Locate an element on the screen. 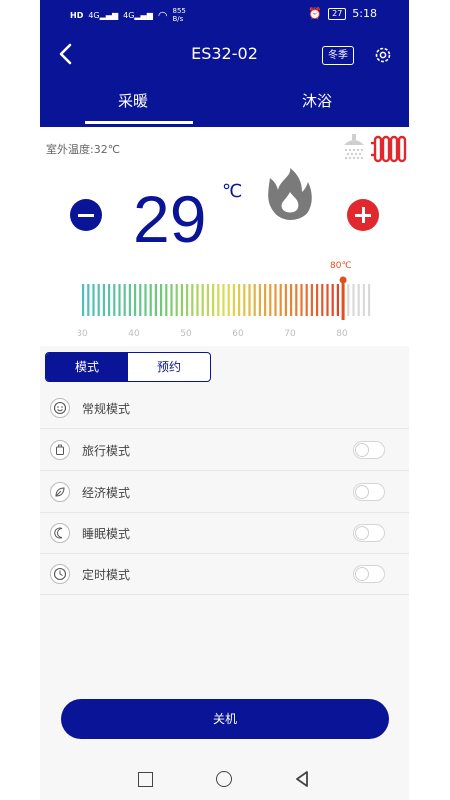 The image size is (450, 800). clock-icon is located at coordinates (60, 574).